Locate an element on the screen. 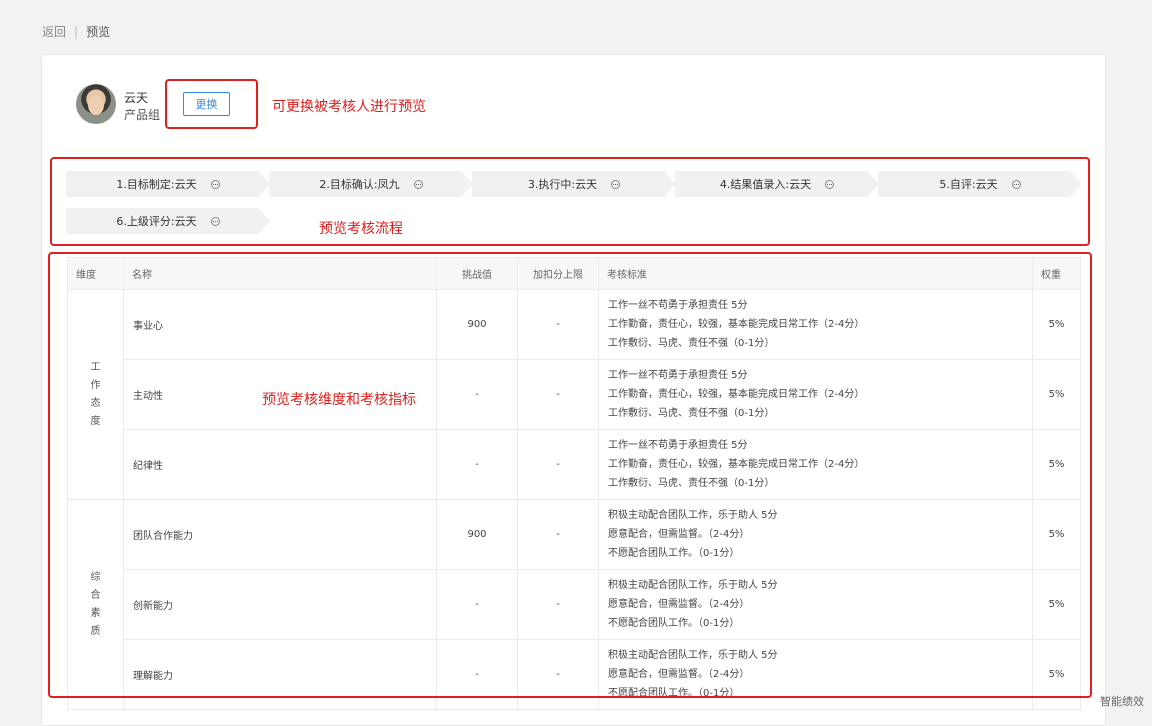 This screenshot has width=1152, height=726. flow-step: 3.执行中:云天 is located at coordinates (574, 184).